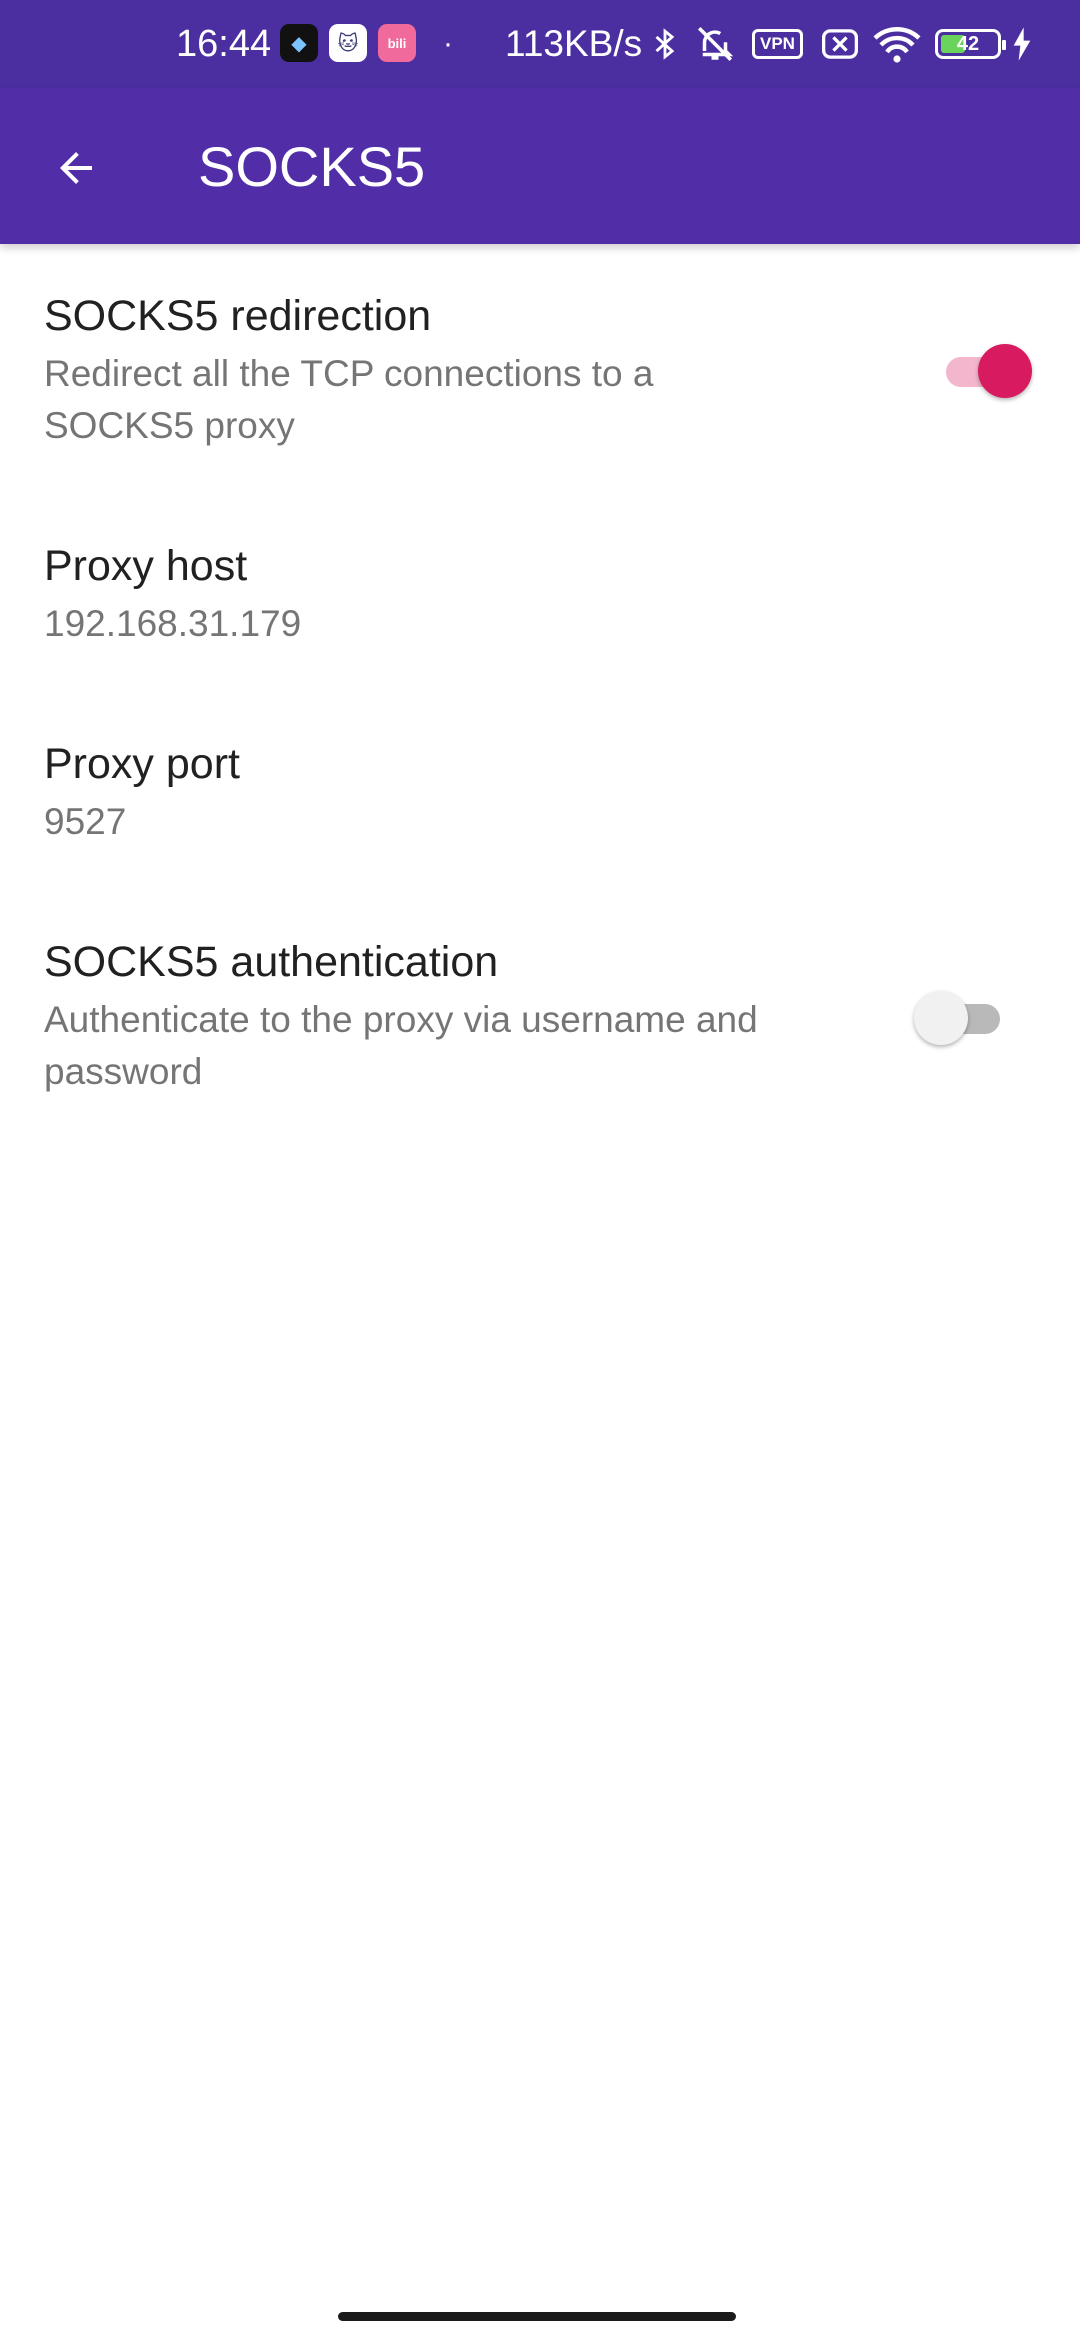 This screenshot has width=1080, height=2340. Describe the element at coordinates (537, 2316) in the screenshot. I see `home-indicator` at that location.